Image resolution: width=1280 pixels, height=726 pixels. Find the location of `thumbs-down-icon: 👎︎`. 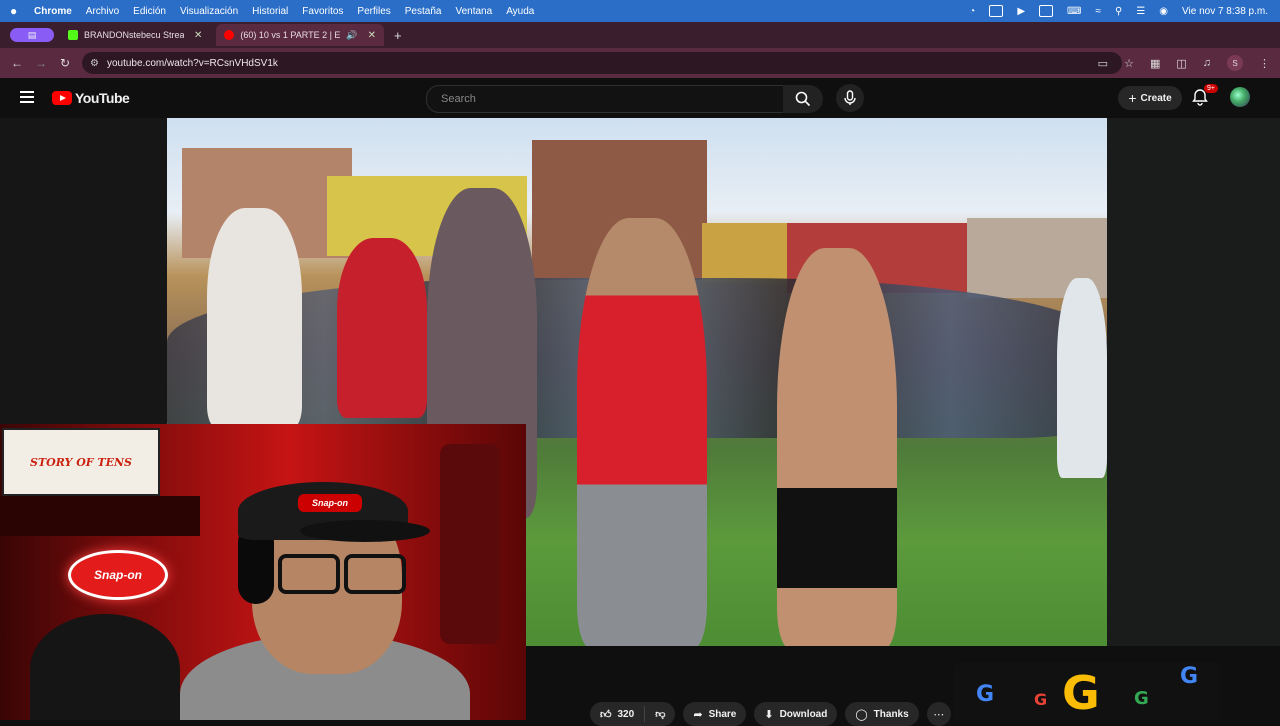

thumbs-down-icon: 👎︎ is located at coordinates (660, 714).